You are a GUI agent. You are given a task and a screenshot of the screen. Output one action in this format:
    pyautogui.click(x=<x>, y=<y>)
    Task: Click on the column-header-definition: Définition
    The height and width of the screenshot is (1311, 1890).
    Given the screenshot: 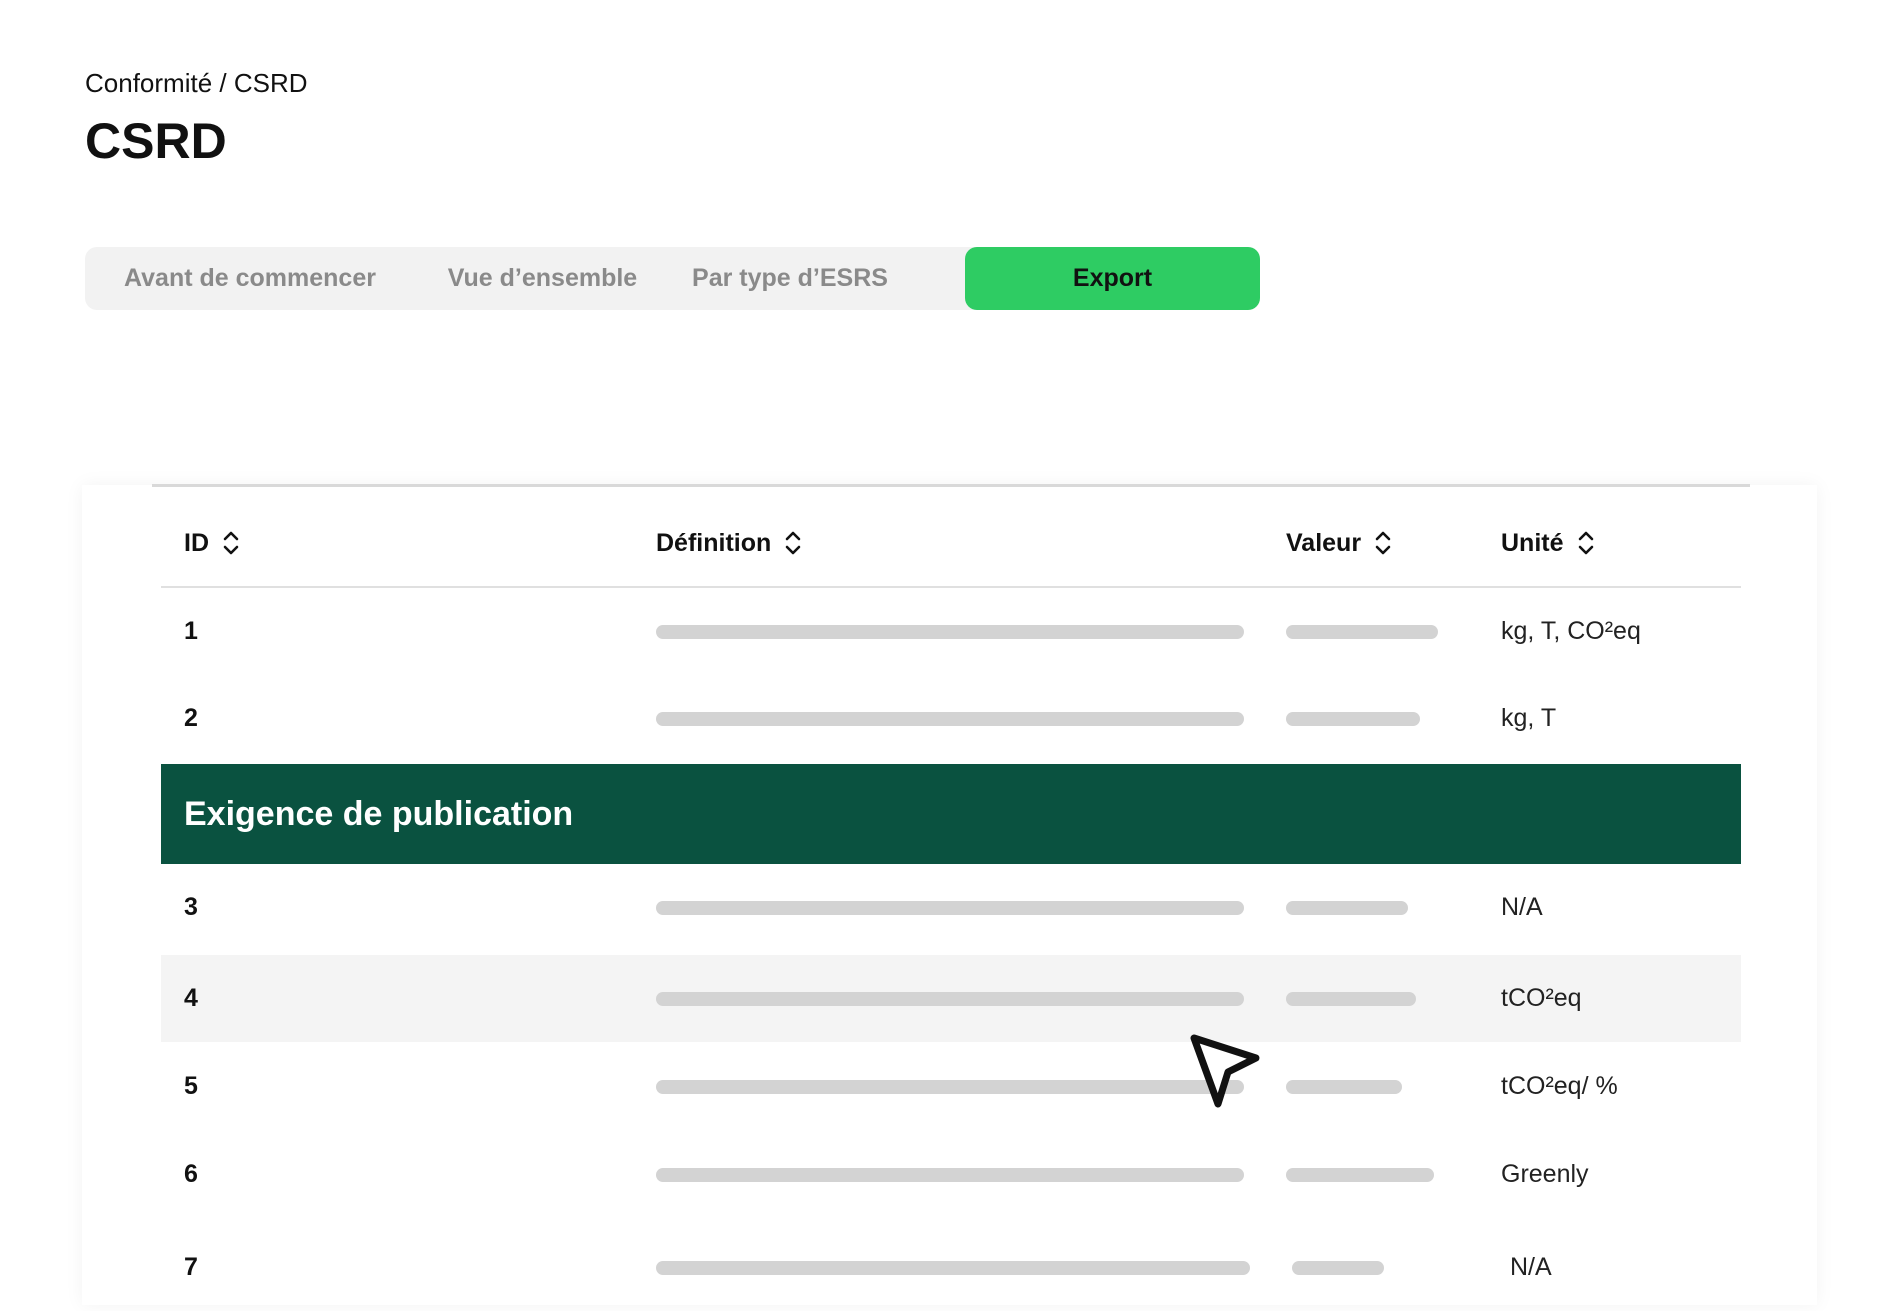 What is the action you would take?
    pyautogui.click(x=728, y=543)
    